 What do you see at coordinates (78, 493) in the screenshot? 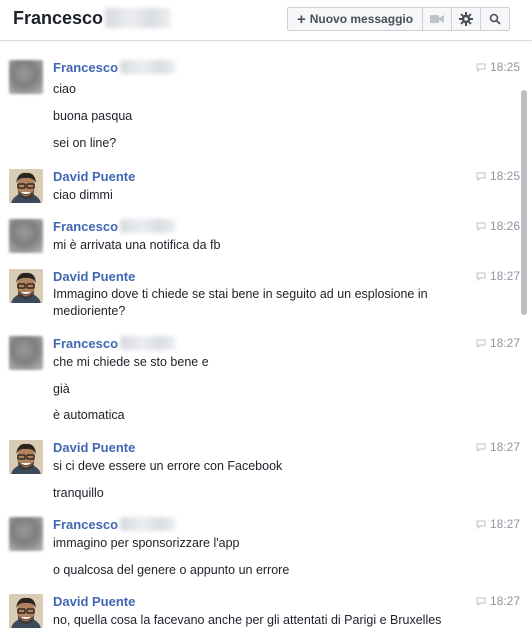
I see `message-text: tranquillo` at bounding box center [78, 493].